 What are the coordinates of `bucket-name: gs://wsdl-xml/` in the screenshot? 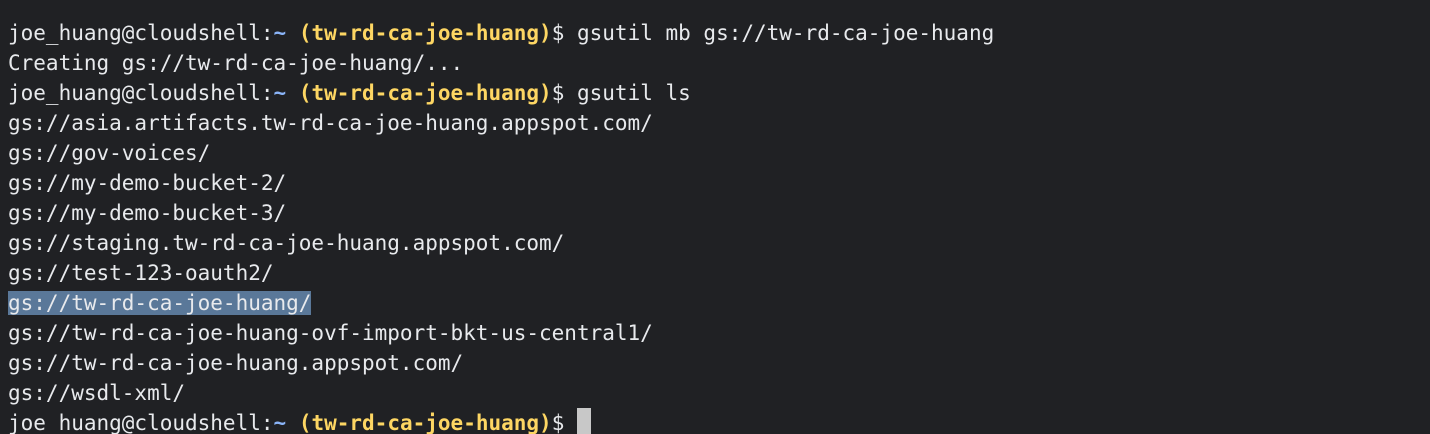 It's located at (97, 393).